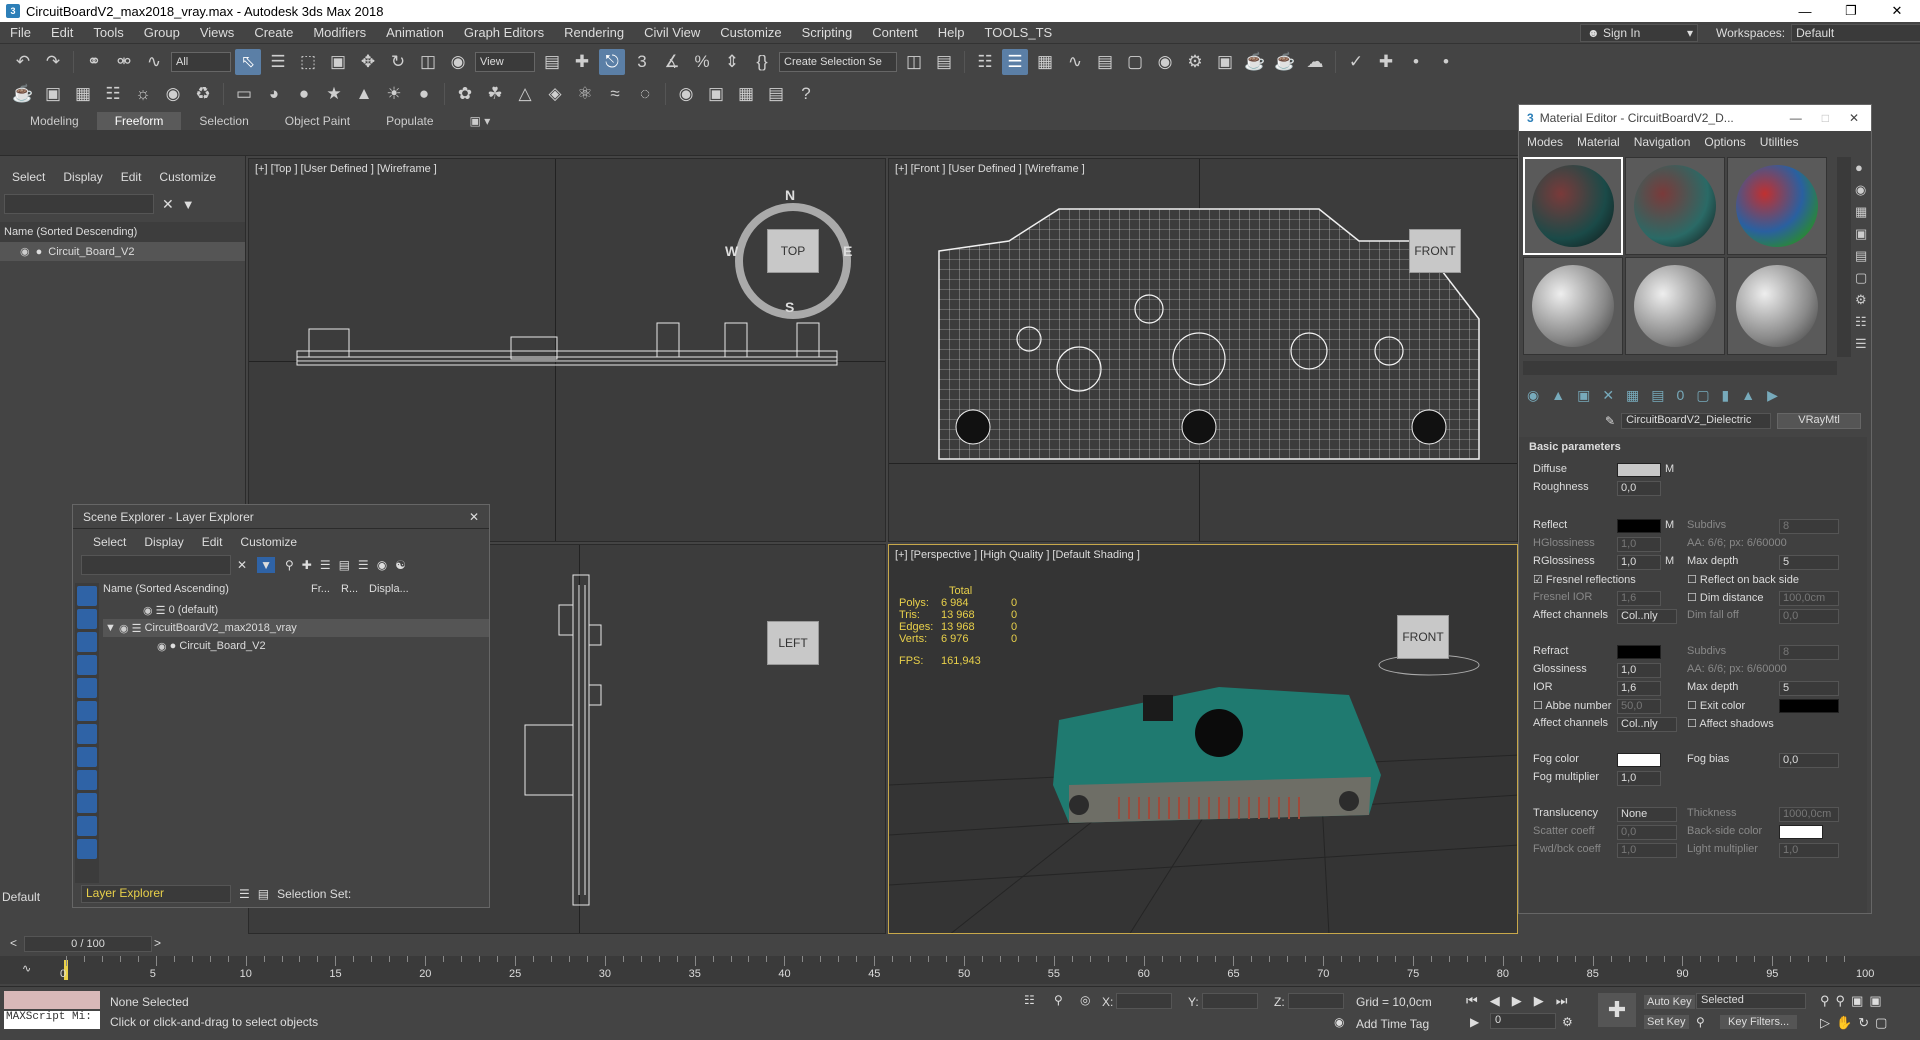  I want to click on section-basic-parameters: Basic parameters, so click(1575, 447).